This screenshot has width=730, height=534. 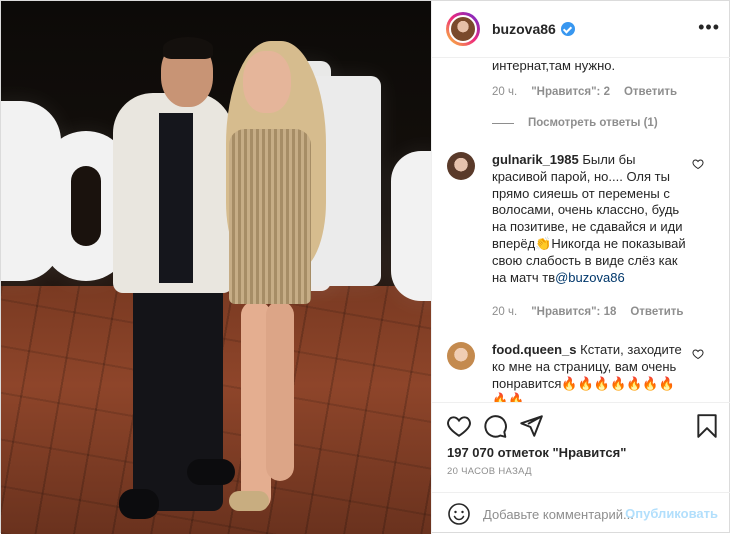 I want to click on author-avatar, so click(x=463, y=29).